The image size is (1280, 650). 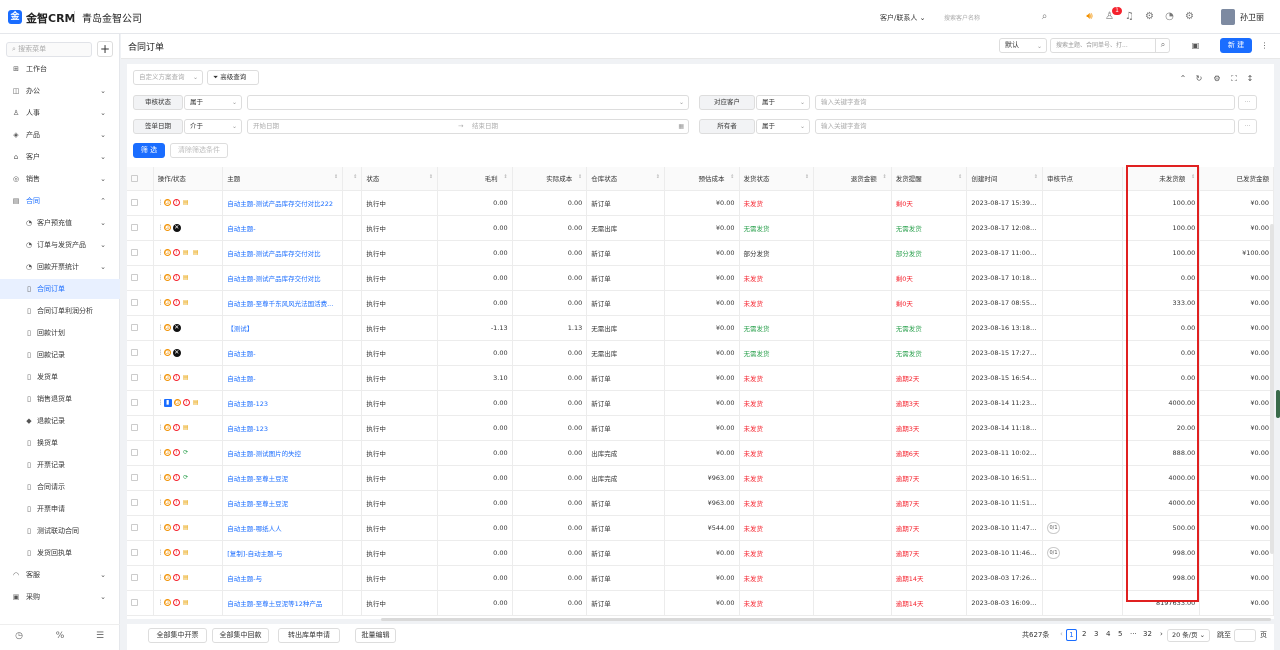 I want to click on page-2: 2, so click(x=1084, y=634).